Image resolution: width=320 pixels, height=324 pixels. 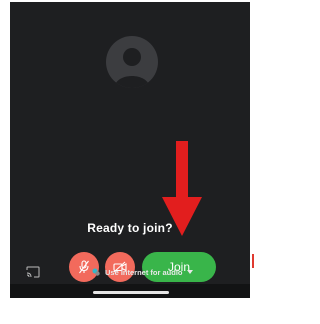 What do you see at coordinates (182, 188) in the screenshot?
I see `red-arrow-annotation-icon` at bounding box center [182, 188].